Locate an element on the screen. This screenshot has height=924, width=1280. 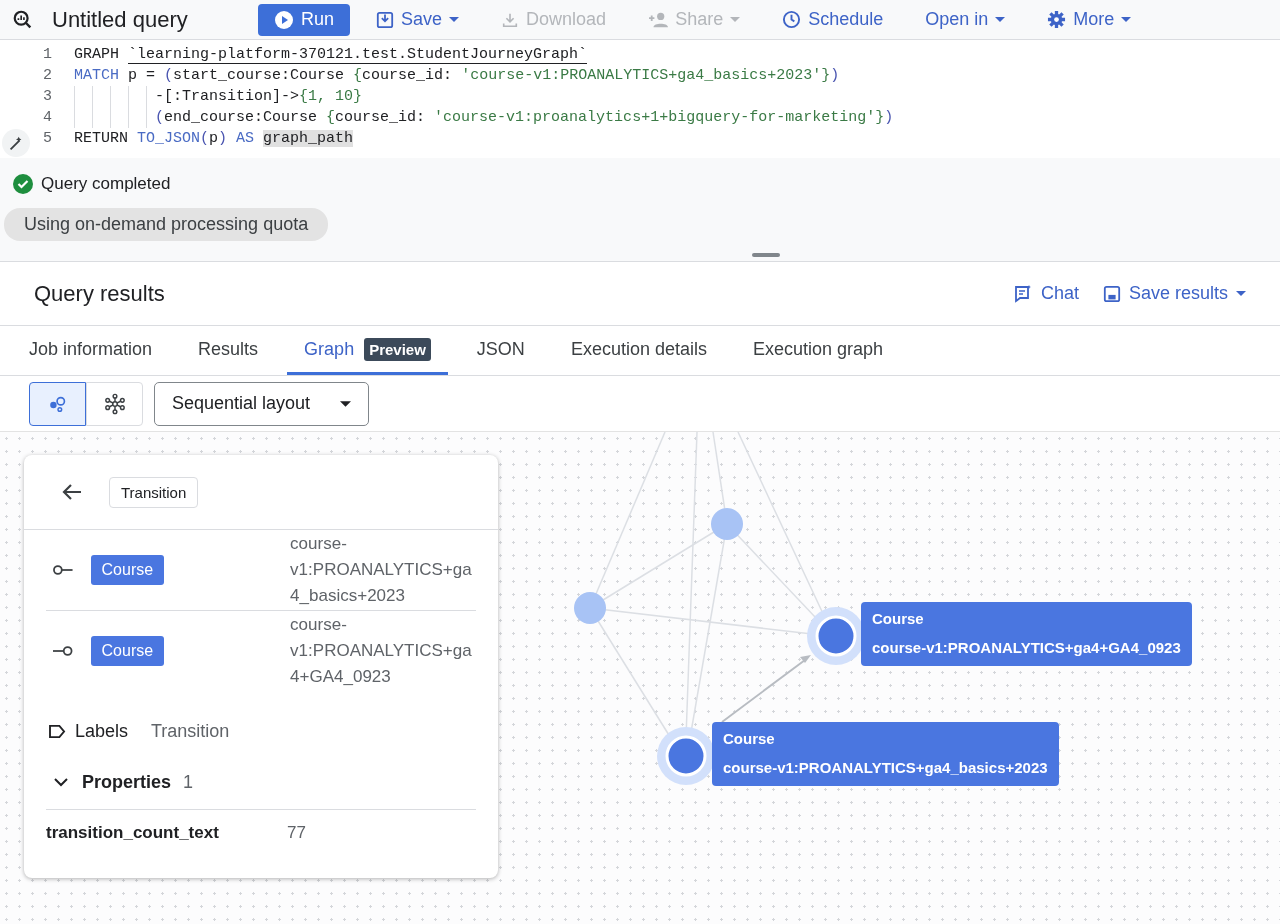
clock-icon is located at coordinates (792, 19).